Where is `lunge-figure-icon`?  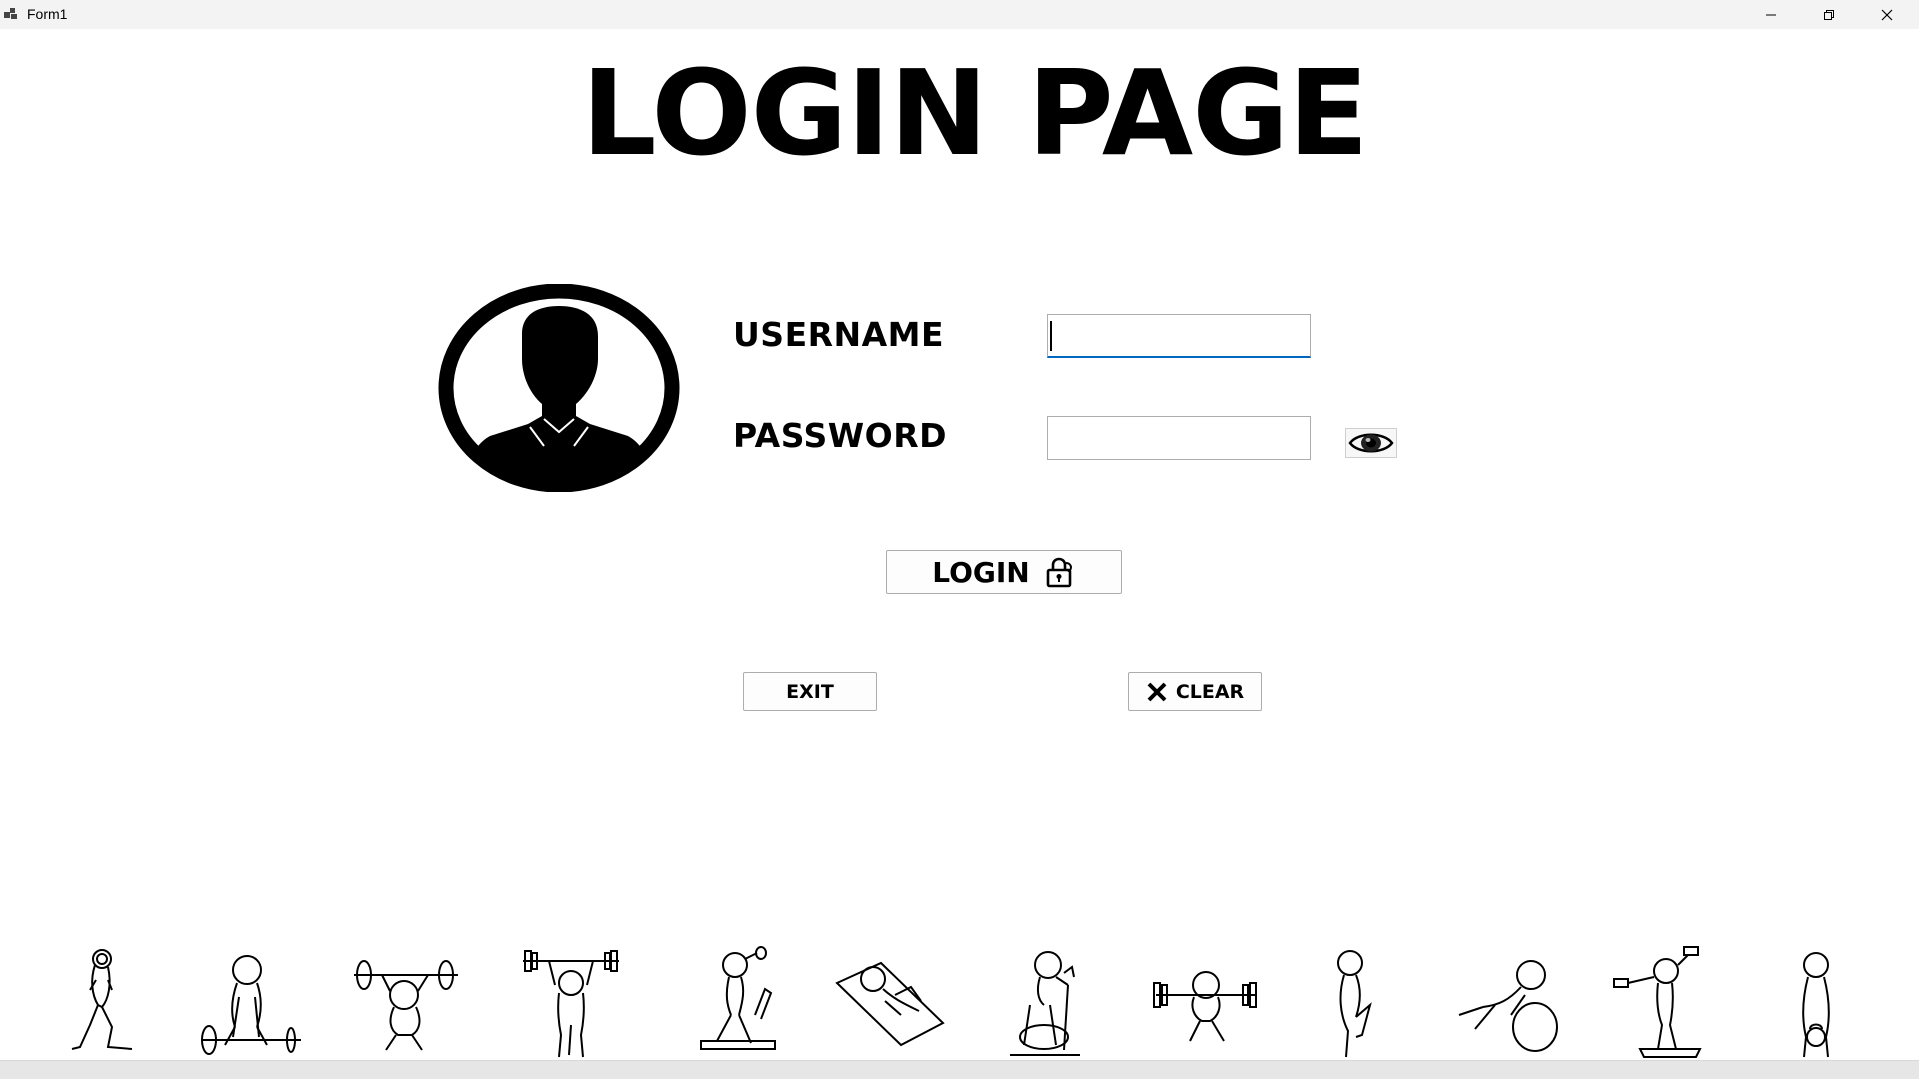 lunge-figure-icon is located at coordinates (102, 999).